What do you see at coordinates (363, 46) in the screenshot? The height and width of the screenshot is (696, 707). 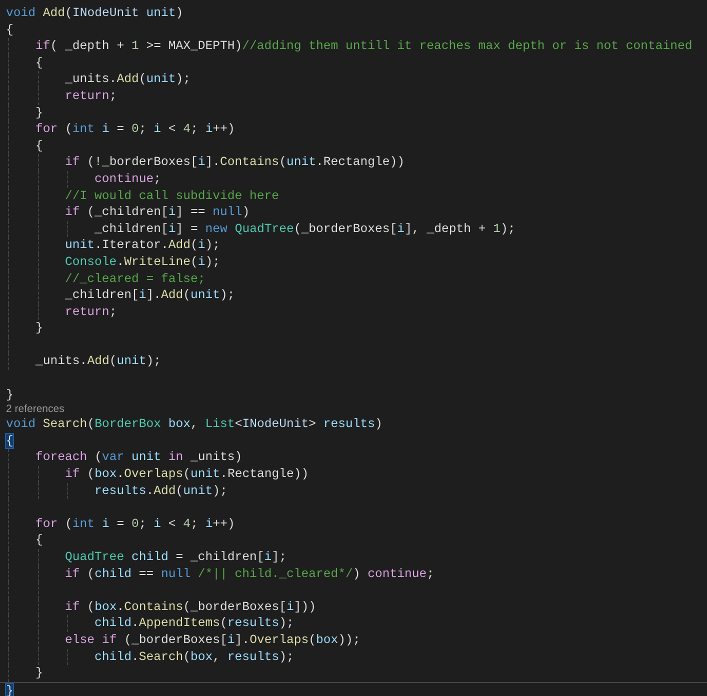 I see `code-line: if( _depth + 1 >= MAX_DEPTH)//adding them untill it reaches max depth or is not contained` at bounding box center [363, 46].